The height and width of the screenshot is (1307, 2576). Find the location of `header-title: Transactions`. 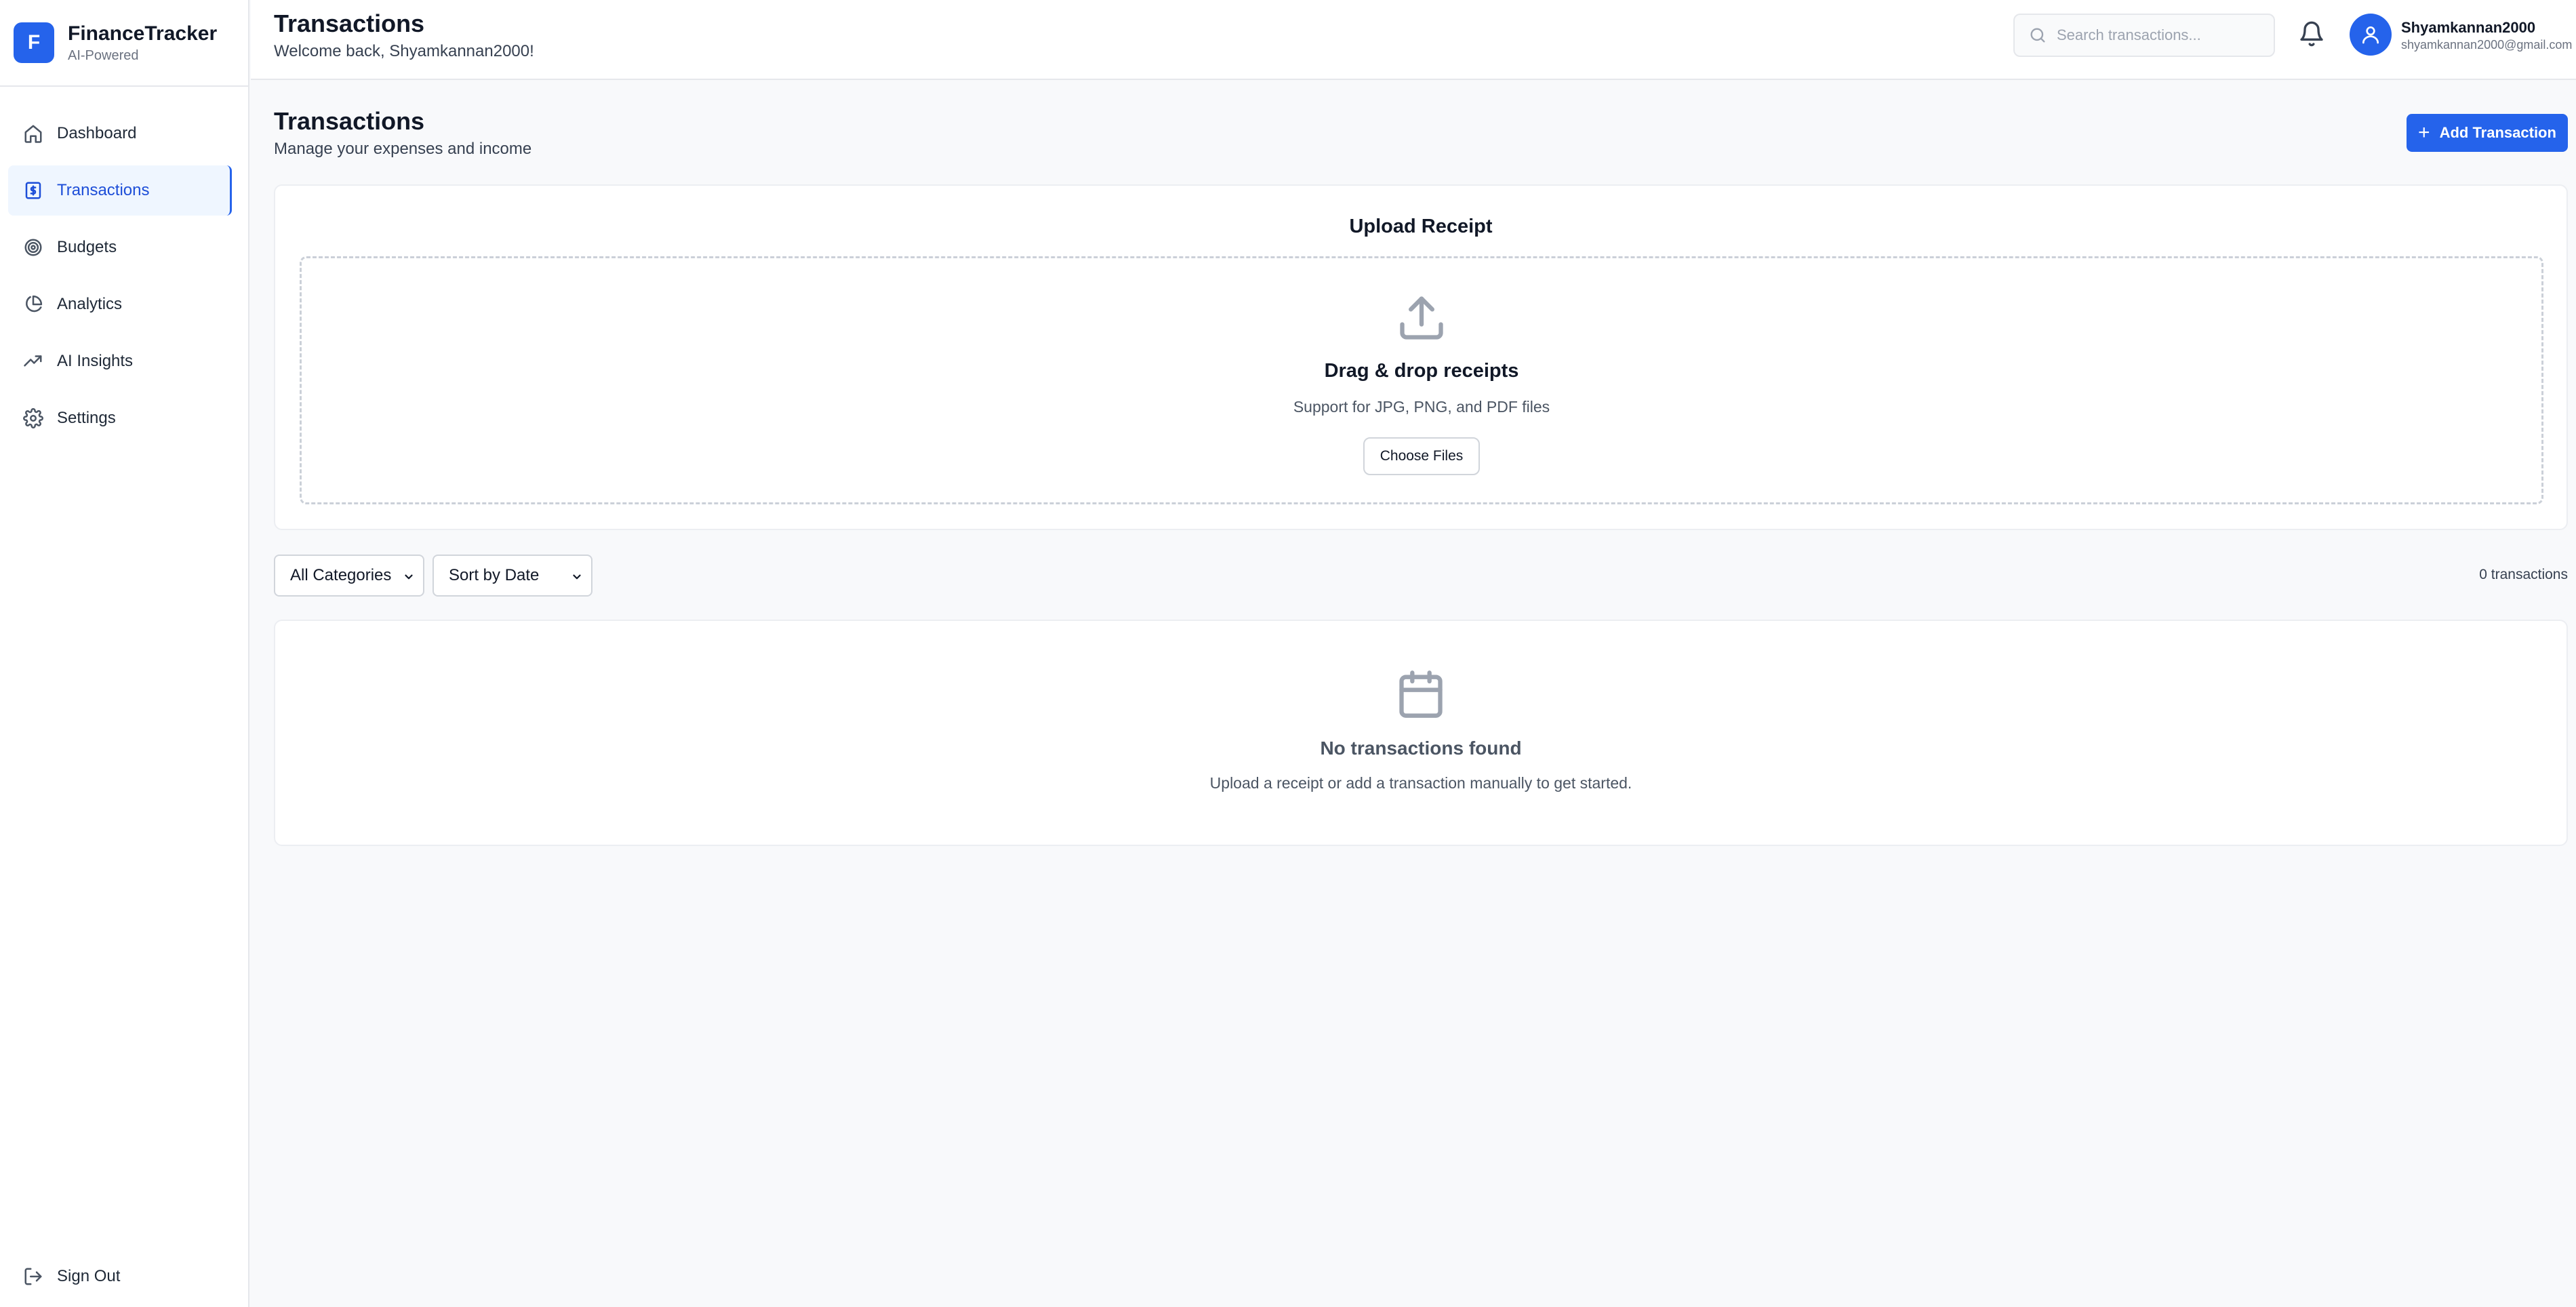

header-title: Transactions is located at coordinates (349, 23).